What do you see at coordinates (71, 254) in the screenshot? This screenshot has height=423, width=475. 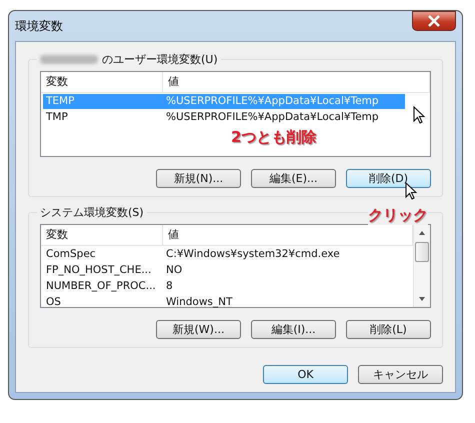 I see `table-cell-text: ComSpec` at bounding box center [71, 254].